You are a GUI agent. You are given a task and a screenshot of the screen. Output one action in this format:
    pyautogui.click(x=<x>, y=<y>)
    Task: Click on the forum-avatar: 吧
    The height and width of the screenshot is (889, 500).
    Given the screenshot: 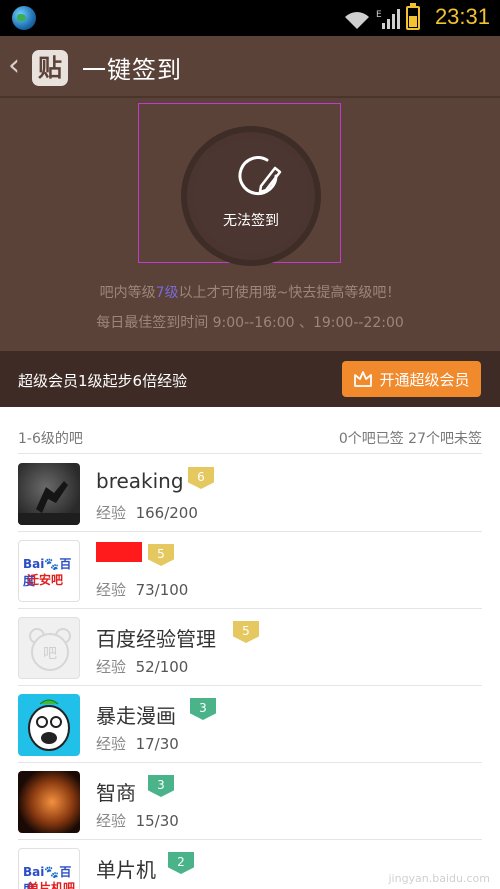 What is the action you would take?
    pyautogui.click(x=49, y=648)
    